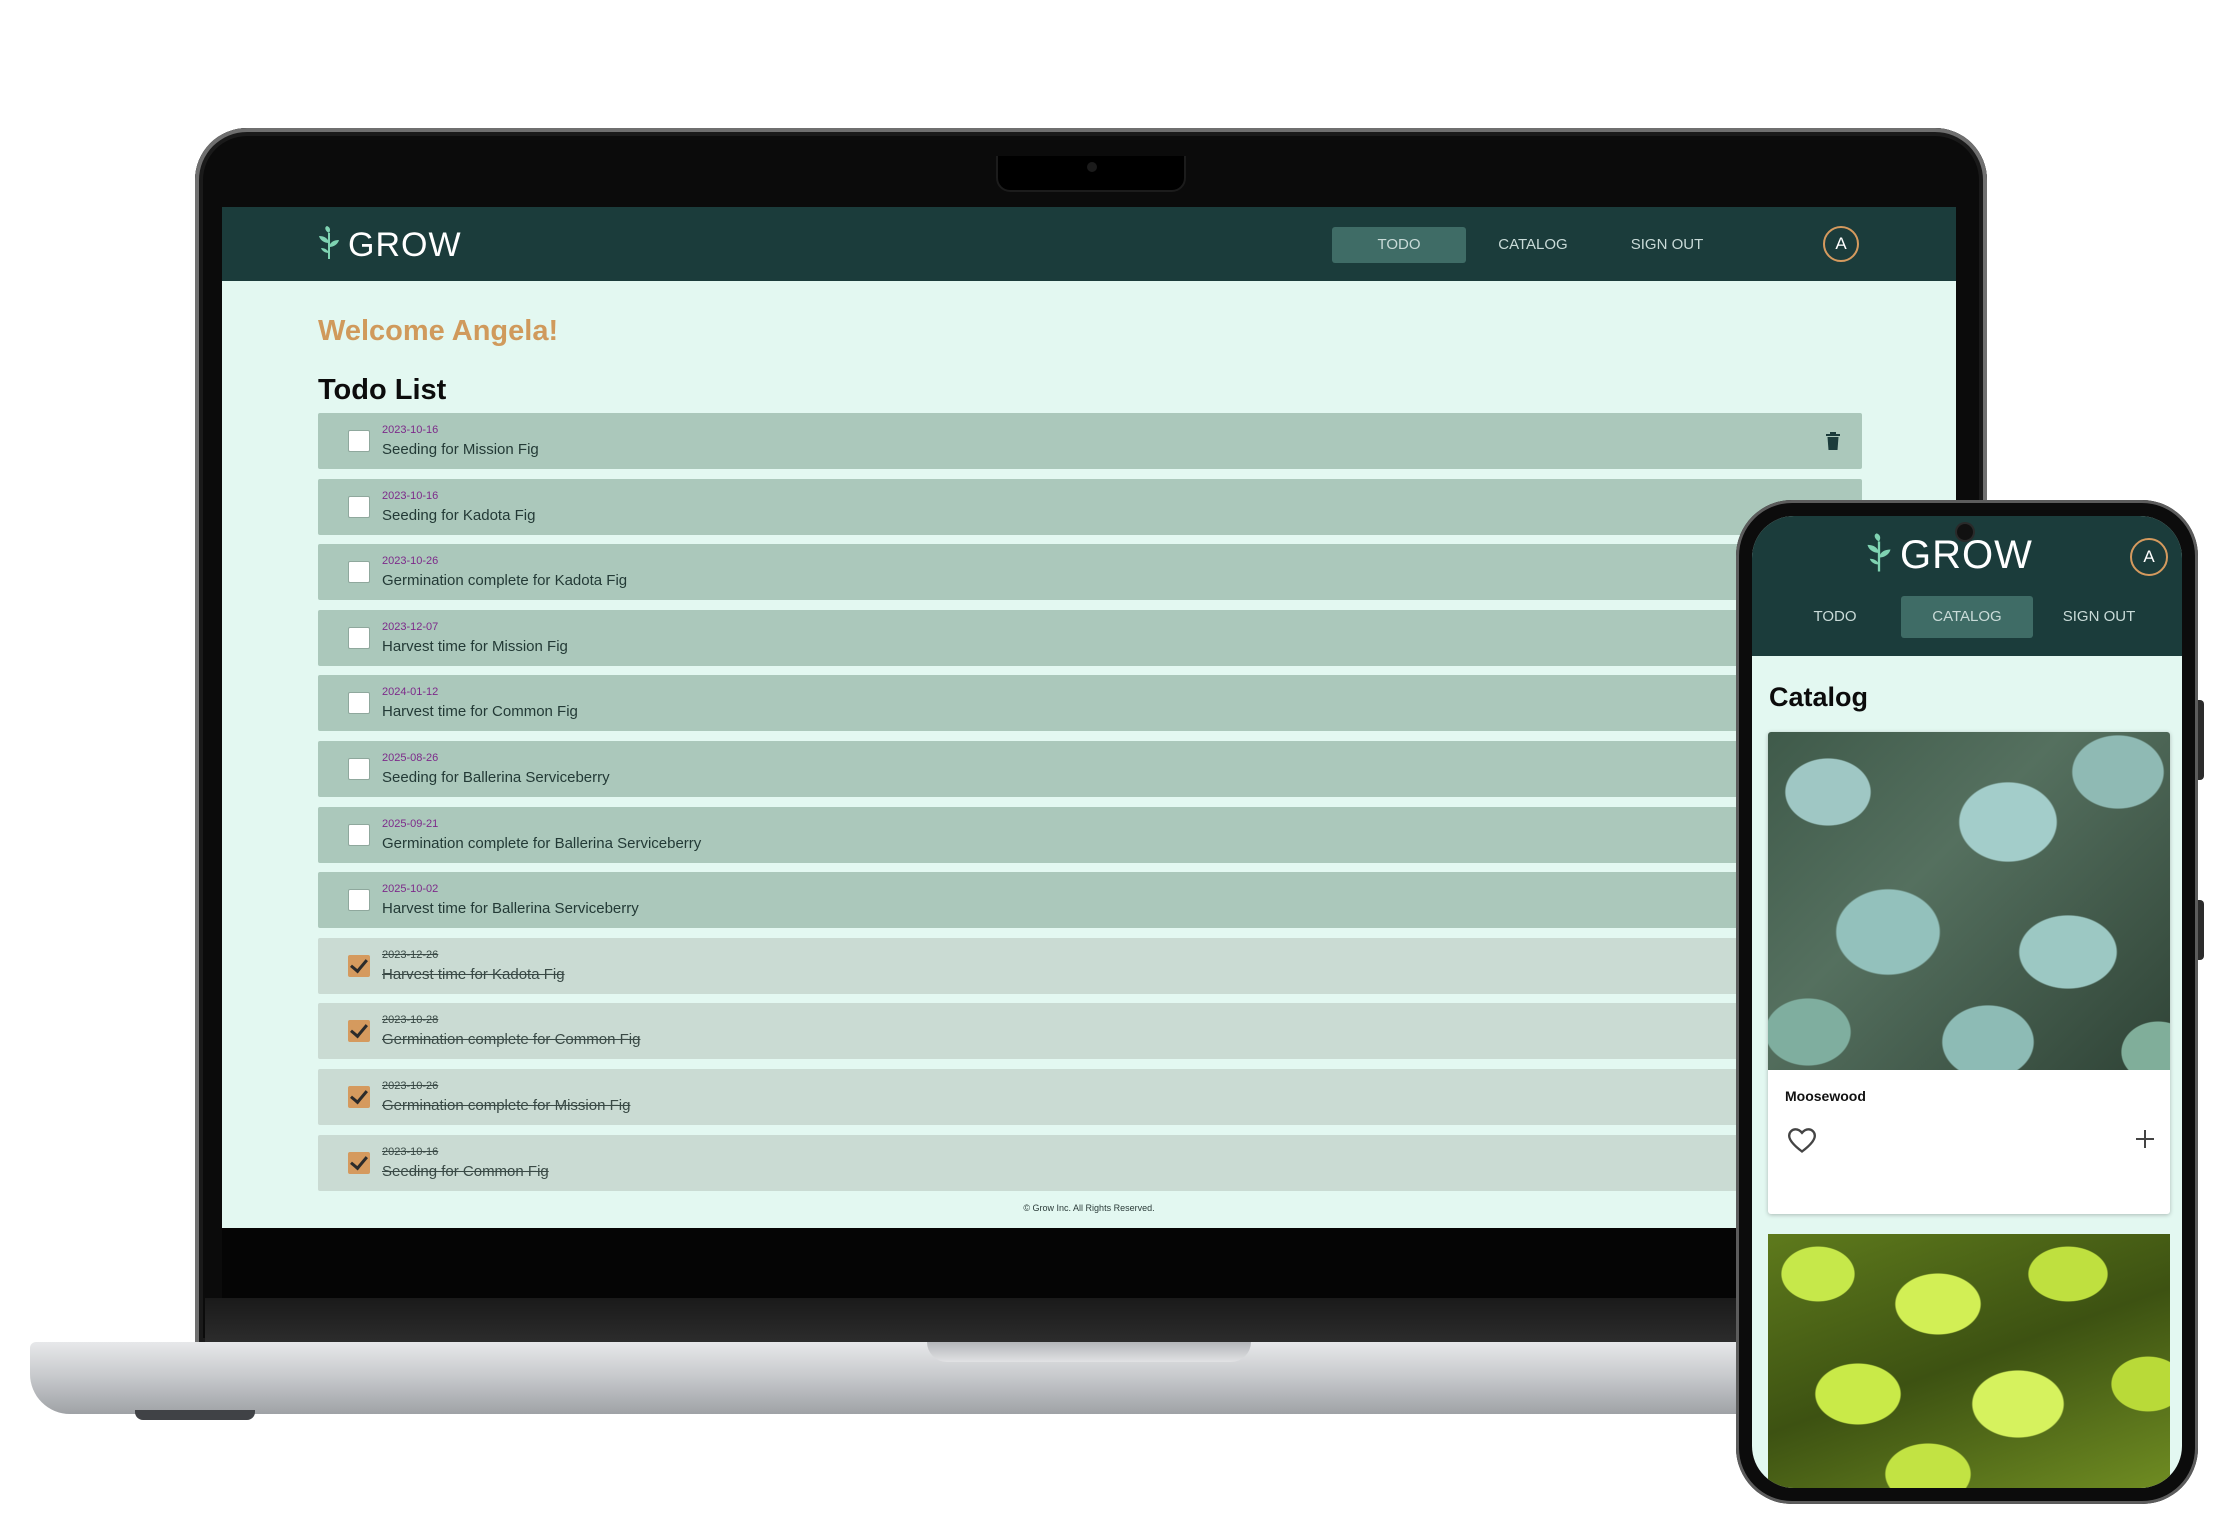 The image size is (2213, 1518). I want to click on camera-icon, so click(1092, 167).